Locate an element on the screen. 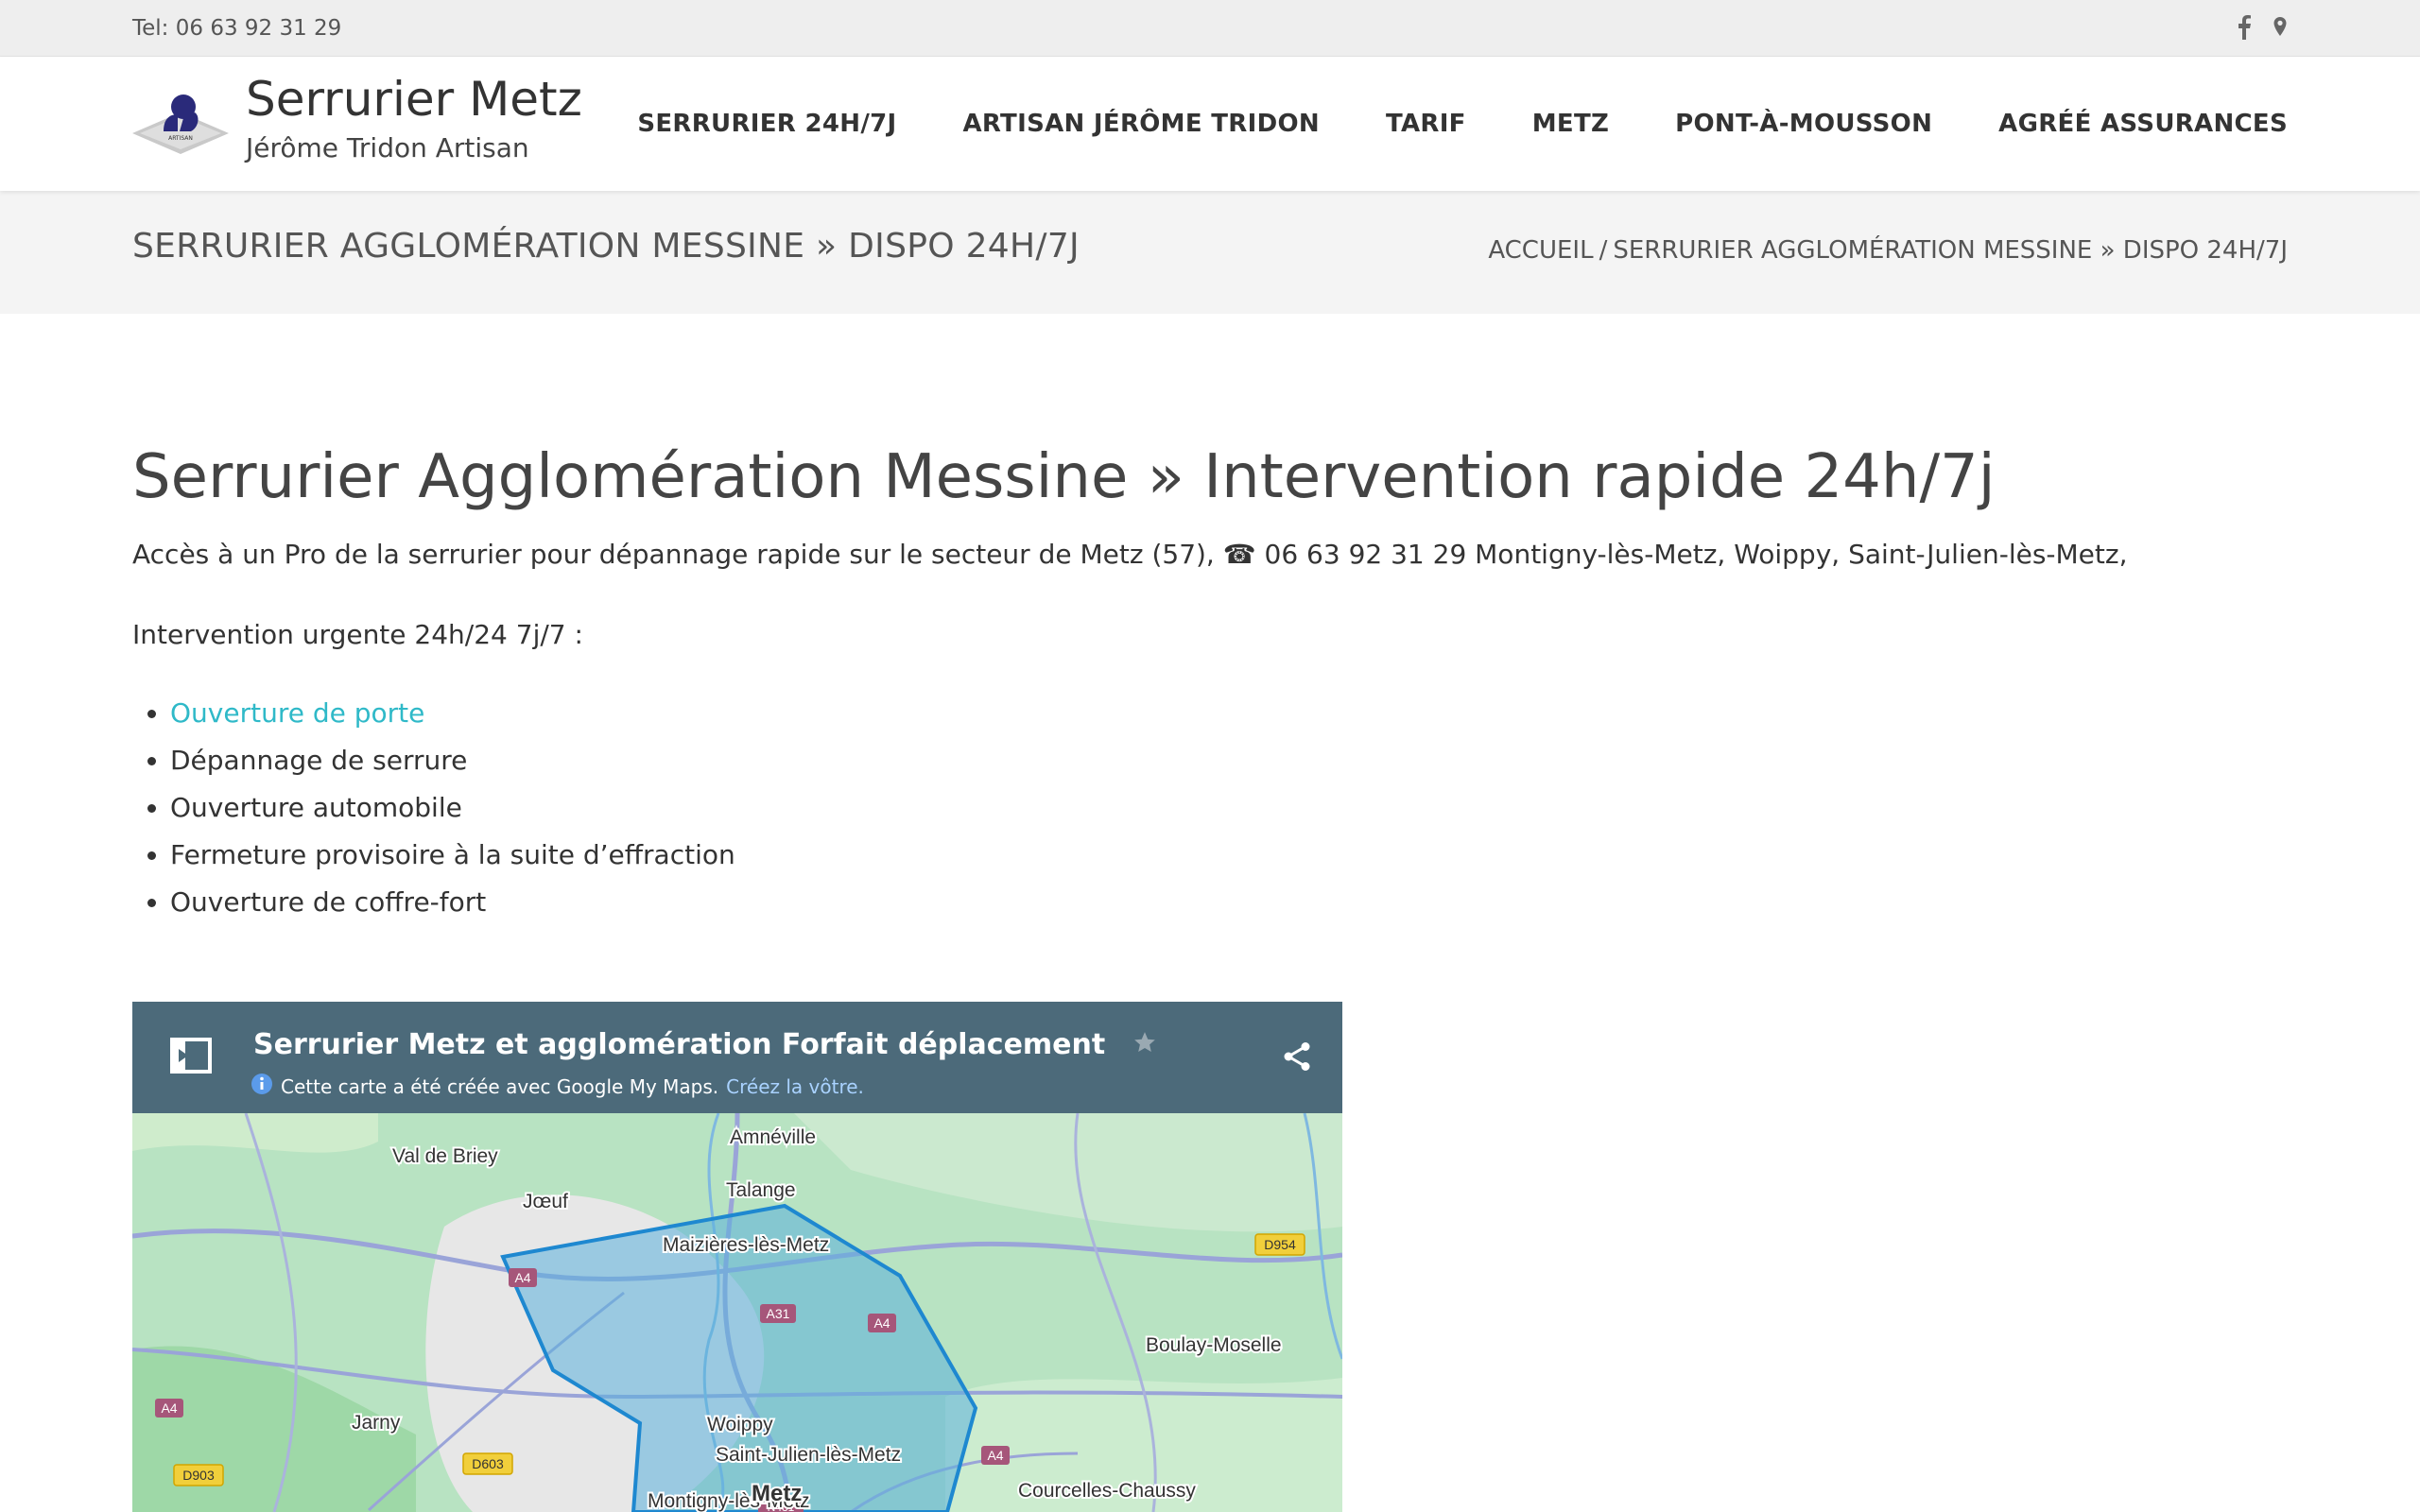 The image size is (2420, 1512). map-label: Val de Briey is located at coordinates (445, 1156).